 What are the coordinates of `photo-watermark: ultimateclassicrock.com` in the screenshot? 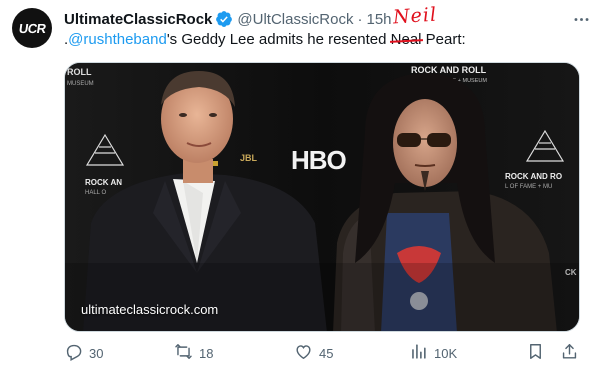 It's located at (150, 309).